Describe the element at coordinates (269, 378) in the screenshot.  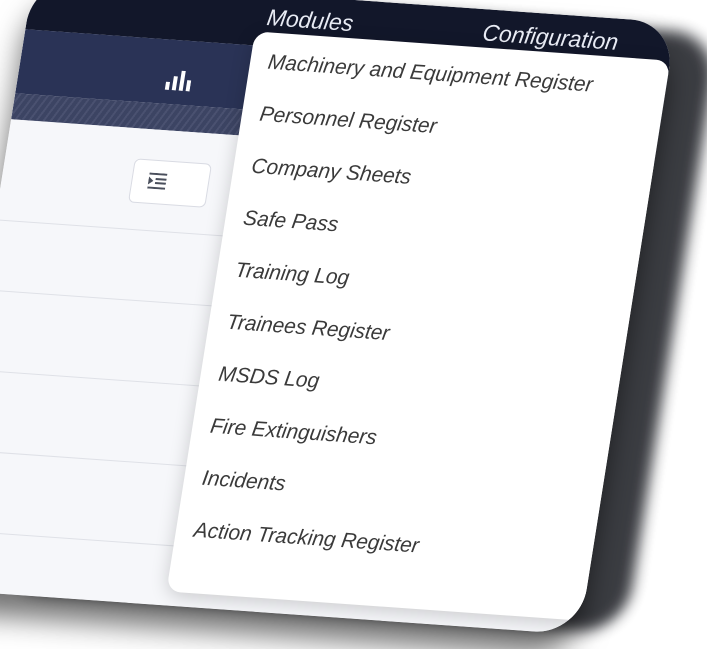
I see `menu-item-msds-log: MSDS Log` at that location.